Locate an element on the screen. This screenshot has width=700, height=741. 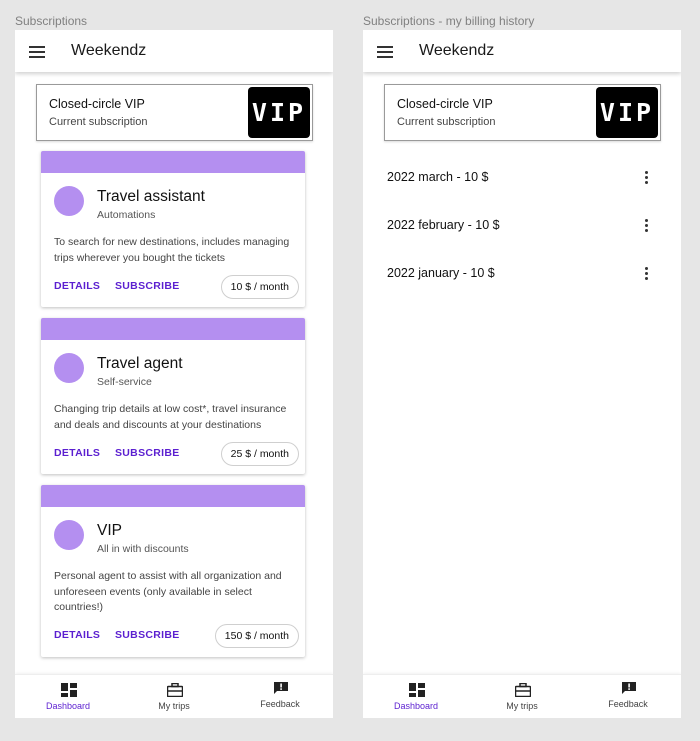
plan-title: Travel agent is located at coordinates (140, 363).